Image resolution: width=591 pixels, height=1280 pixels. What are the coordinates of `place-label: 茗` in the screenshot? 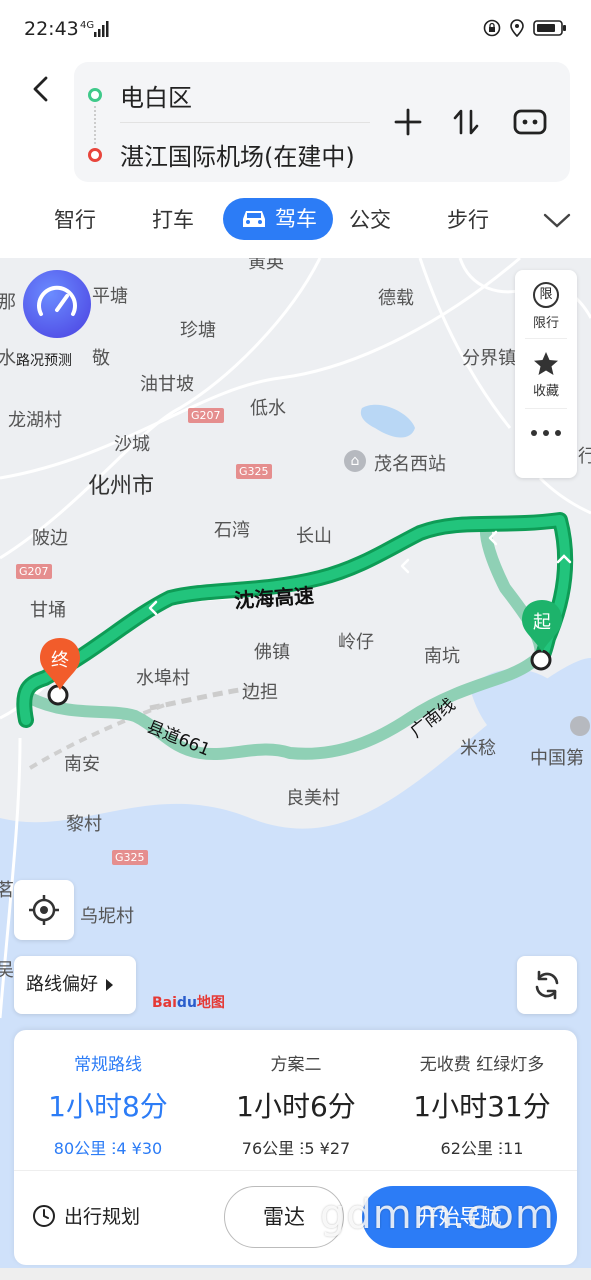 It's located at (7, 890).